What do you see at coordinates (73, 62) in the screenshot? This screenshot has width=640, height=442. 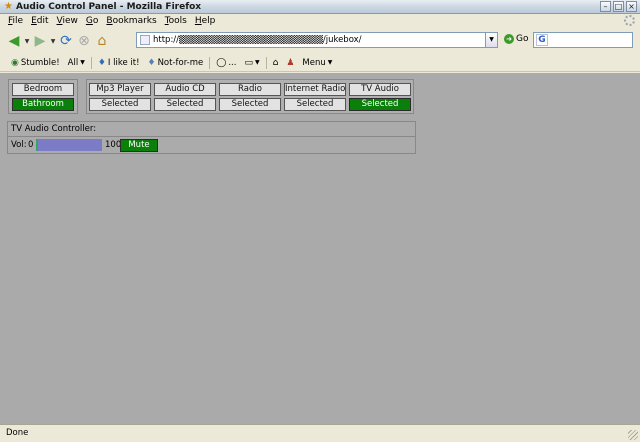 I see `all-label: All` at bounding box center [73, 62].